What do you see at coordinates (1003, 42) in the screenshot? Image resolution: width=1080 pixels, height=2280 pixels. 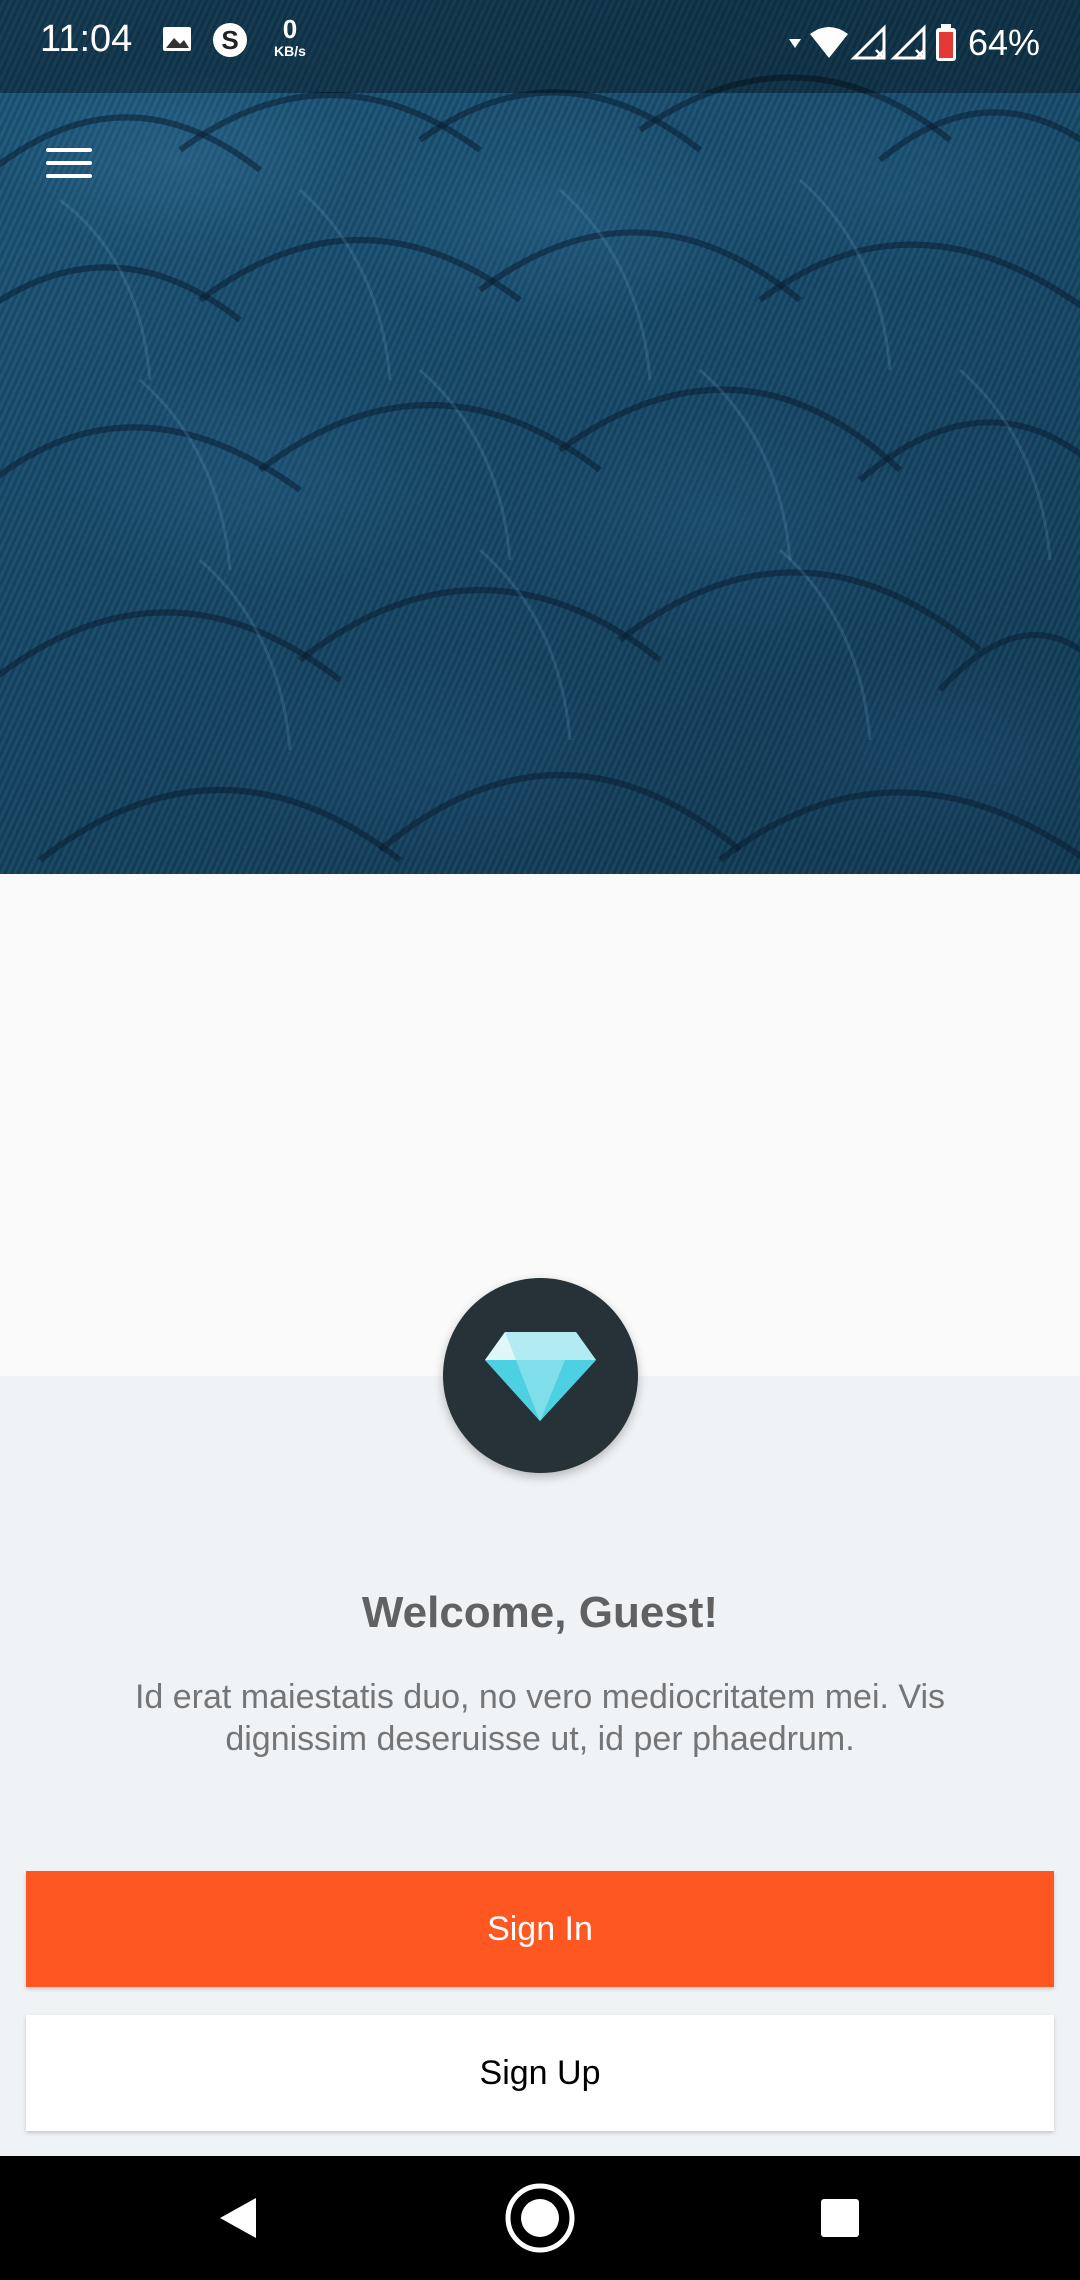 I see `battery-percent: 64%` at bounding box center [1003, 42].